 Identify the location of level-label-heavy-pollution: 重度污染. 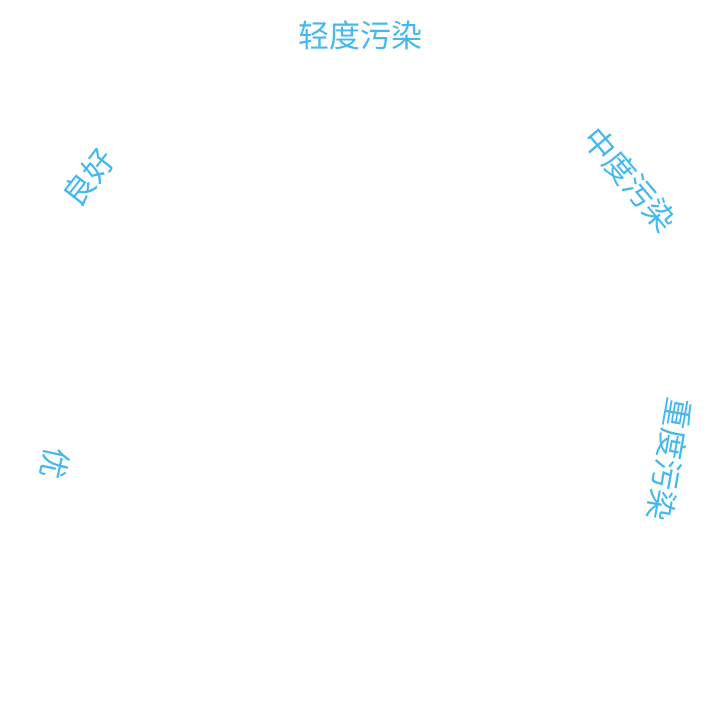
(667, 458).